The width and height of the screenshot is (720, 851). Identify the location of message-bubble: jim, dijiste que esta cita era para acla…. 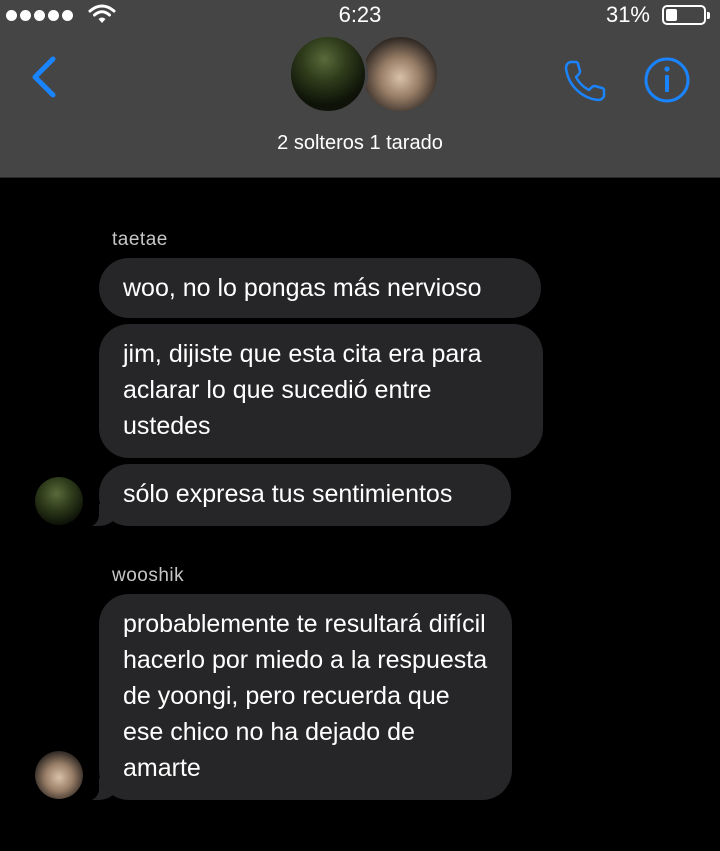
(321, 391).